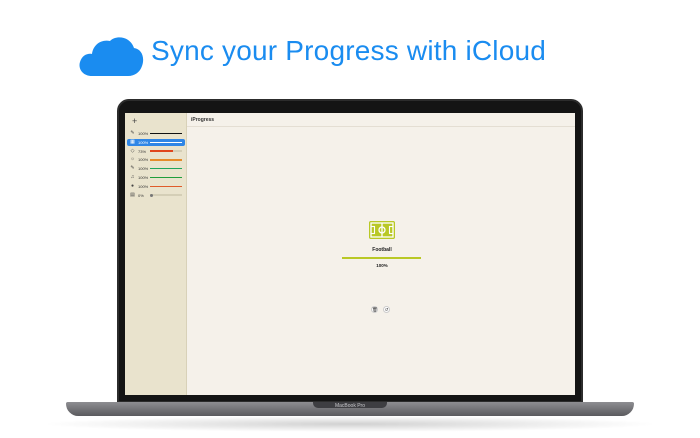  Describe the element at coordinates (132, 159) in the screenshot. I see `sun-icon: ☼` at that location.